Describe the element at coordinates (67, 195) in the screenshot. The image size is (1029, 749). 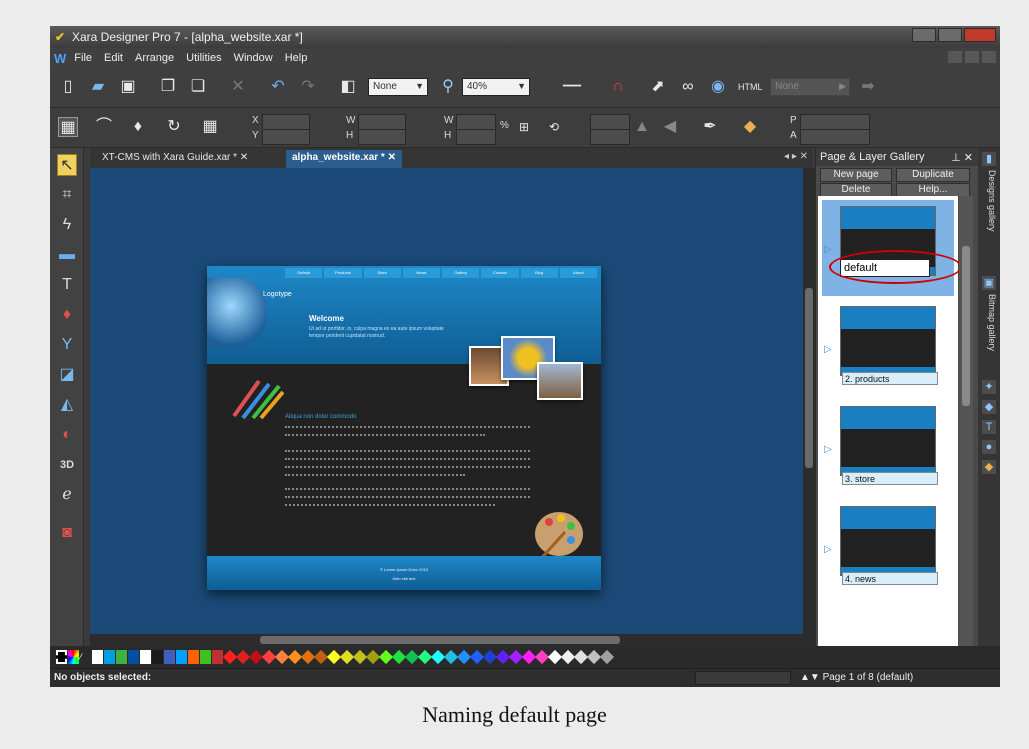
I see `crop-tool-icon: ⌗` at that location.